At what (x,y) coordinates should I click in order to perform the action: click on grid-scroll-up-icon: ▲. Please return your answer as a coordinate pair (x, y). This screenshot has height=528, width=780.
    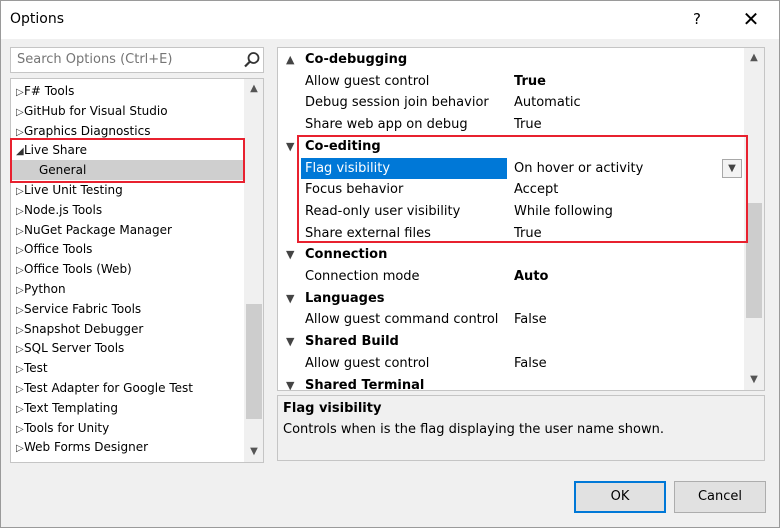
    Looking at the image, I should click on (754, 58).